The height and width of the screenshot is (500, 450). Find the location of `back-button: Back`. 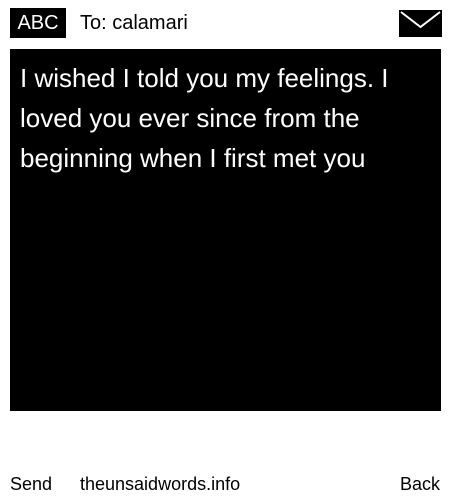

back-button: Back is located at coordinates (420, 484).